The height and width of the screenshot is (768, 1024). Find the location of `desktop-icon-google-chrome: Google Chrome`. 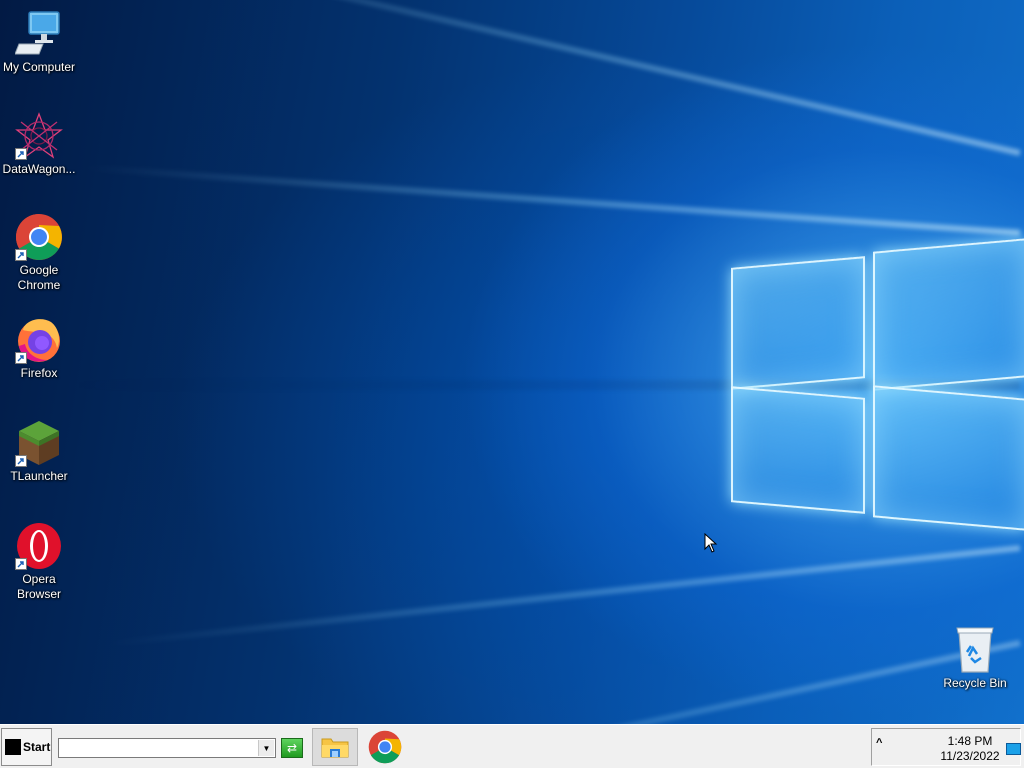

desktop-icon-google-chrome: Google Chrome is located at coordinates (39, 253).